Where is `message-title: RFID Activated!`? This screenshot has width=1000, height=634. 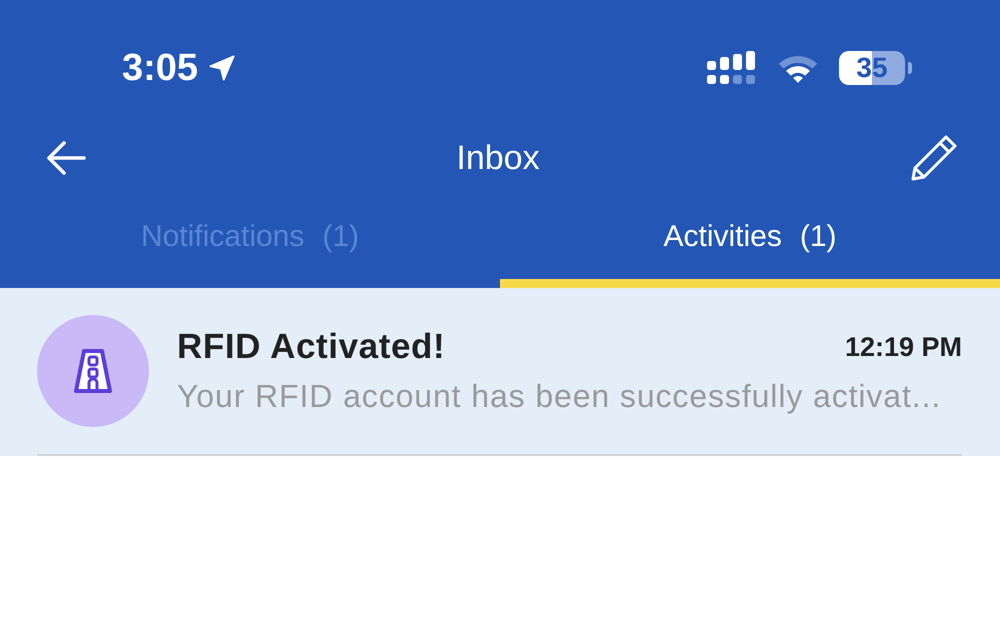
message-title: RFID Activated! is located at coordinates (311, 347).